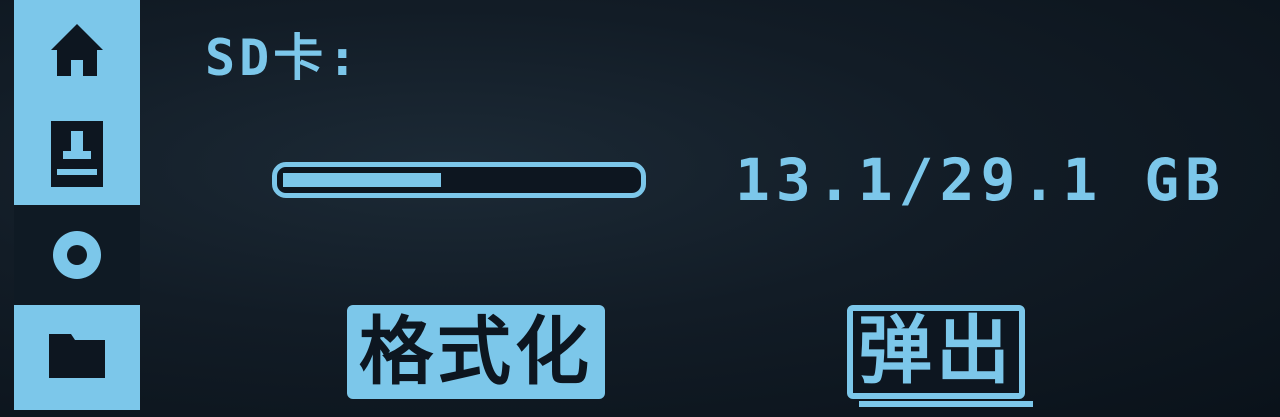 This screenshot has width=1280, height=417. I want to click on settings-icon, so click(77, 255).